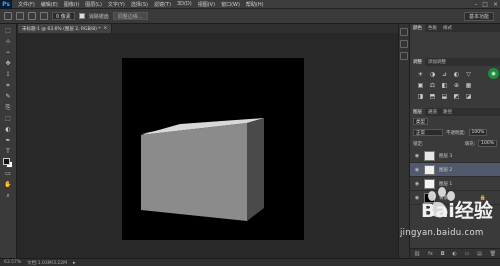  What do you see at coordinates (455, 156) in the screenshot?
I see `layer-row-3: ◉ 图层 3` at bounding box center [455, 156].